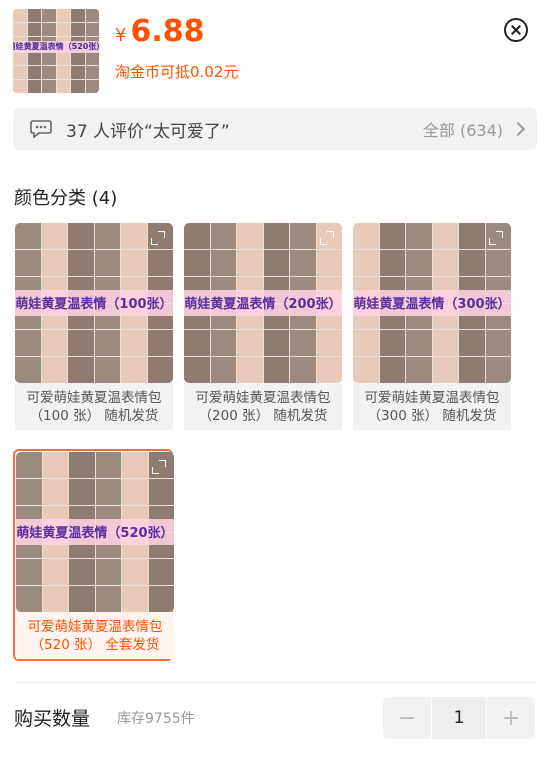 The width and height of the screenshot is (550, 761). Describe the element at coordinates (459, 718) in the screenshot. I see `quantity-input: 1` at that location.